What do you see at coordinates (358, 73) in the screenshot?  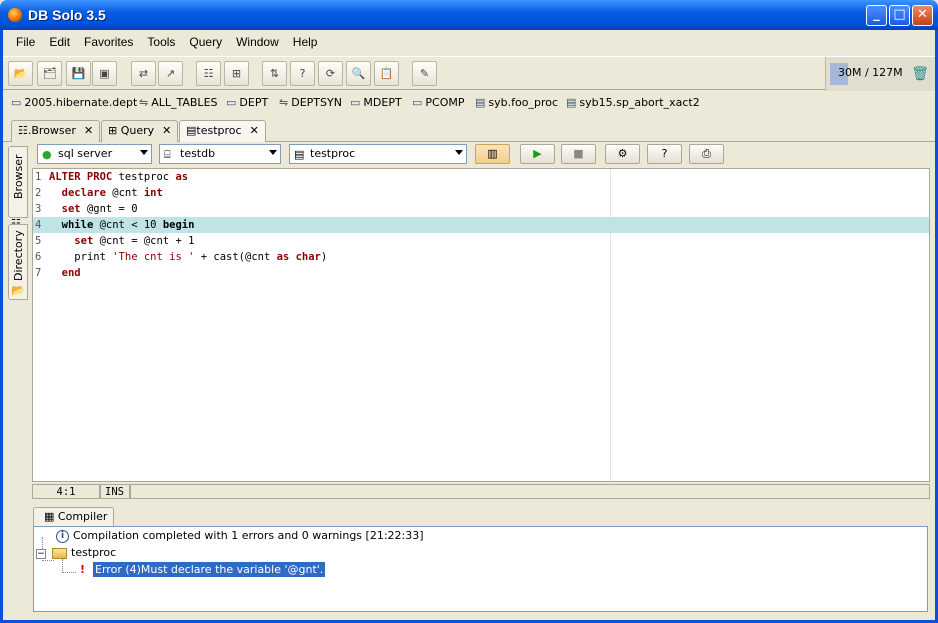 I see `search-icon: 🔍` at bounding box center [358, 73].